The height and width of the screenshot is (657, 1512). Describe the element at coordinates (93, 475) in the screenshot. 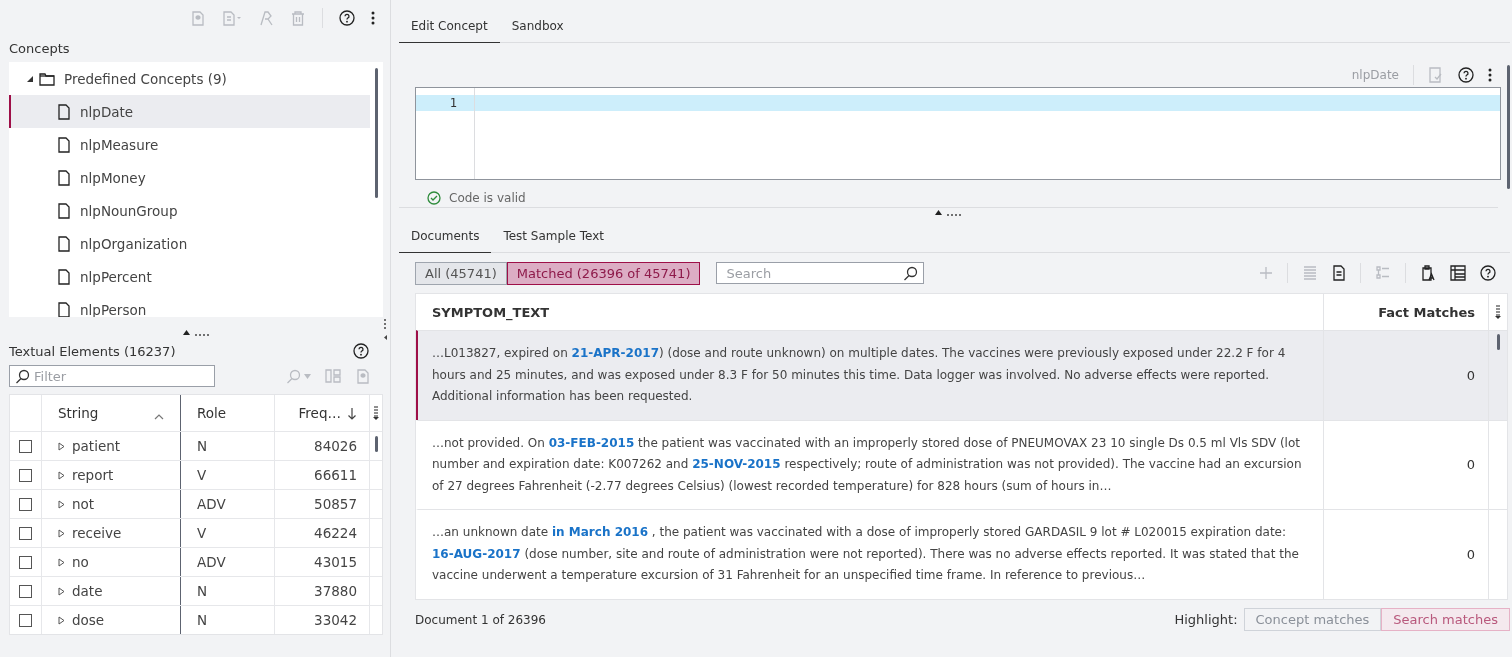

I see `table-cell: report` at that location.